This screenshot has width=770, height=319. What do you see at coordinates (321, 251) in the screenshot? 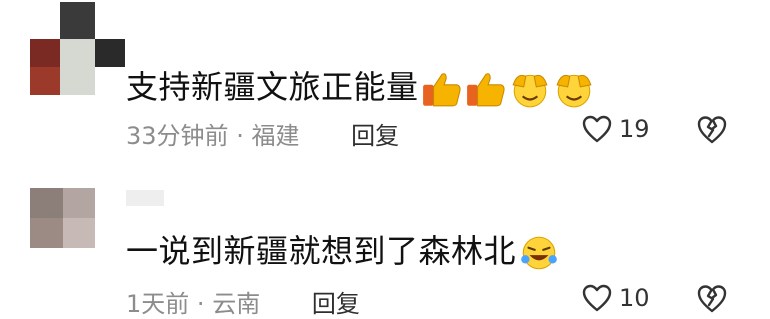
I see `comment-text-content: 一说到新疆就想到了森林北` at bounding box center [321, 251].